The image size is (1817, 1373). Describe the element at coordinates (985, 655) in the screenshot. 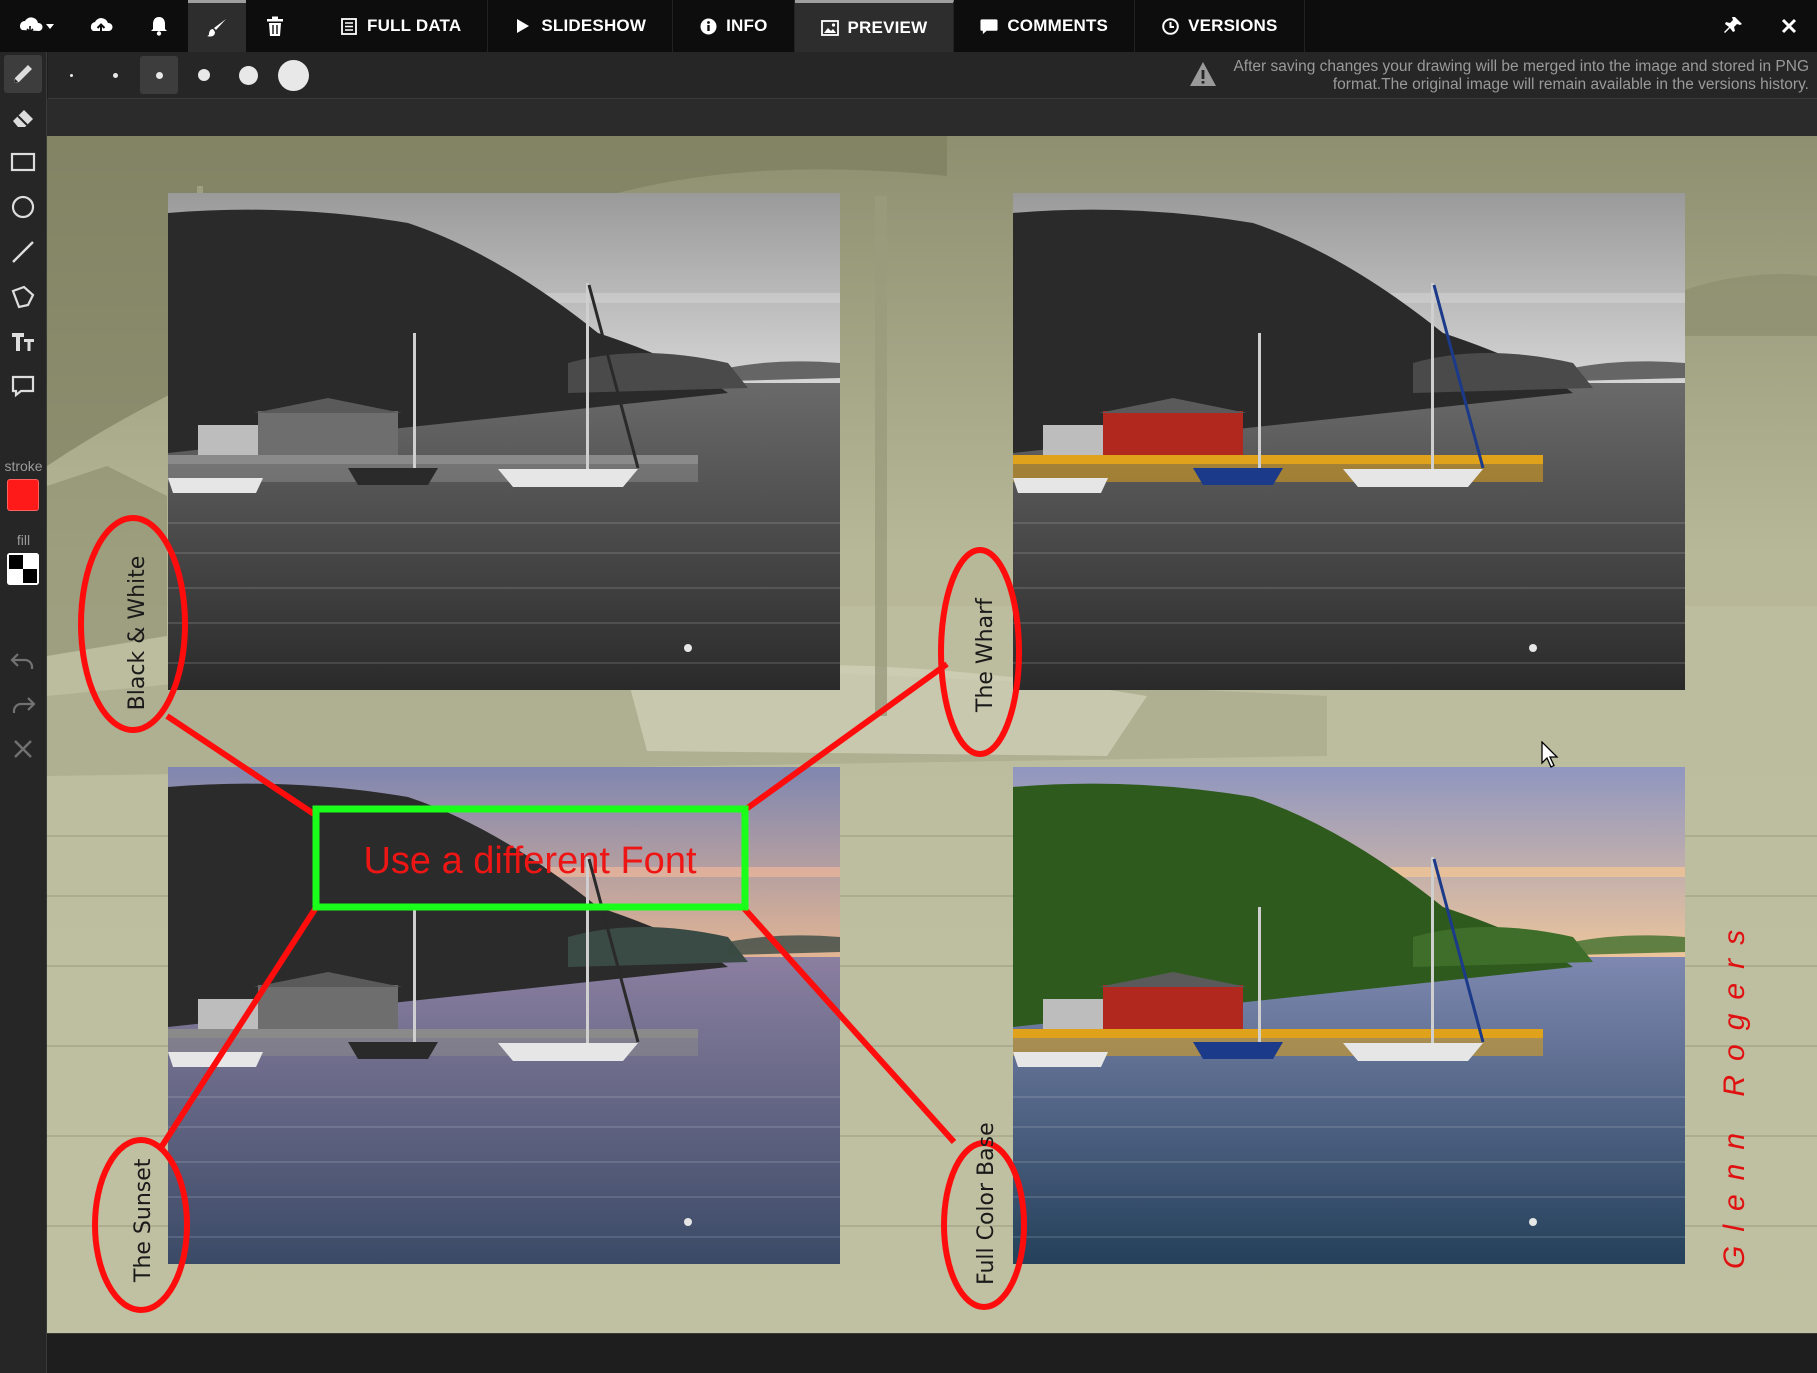

I see `label-the-wharf: The Wharf` at that location.